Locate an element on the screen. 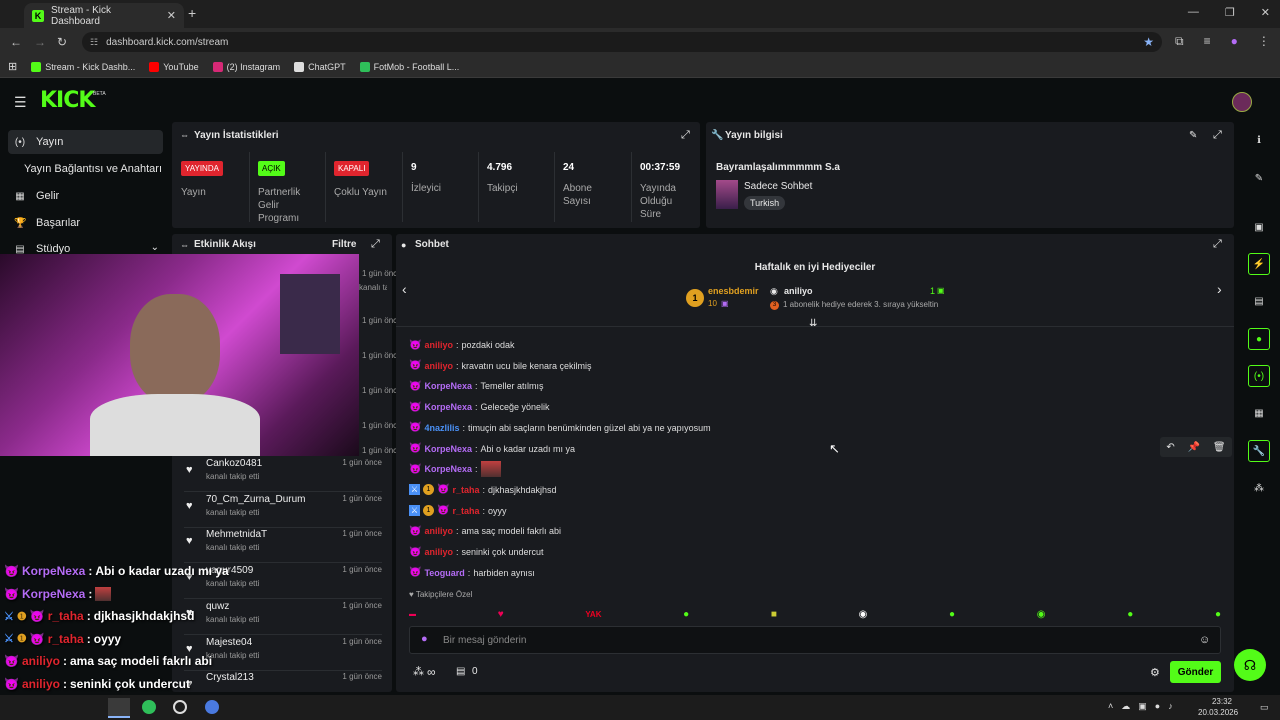 The width and height of the screenshot is (1280, 720). clock-date: 20.03.2026 is located at coordinates (1218, 712).